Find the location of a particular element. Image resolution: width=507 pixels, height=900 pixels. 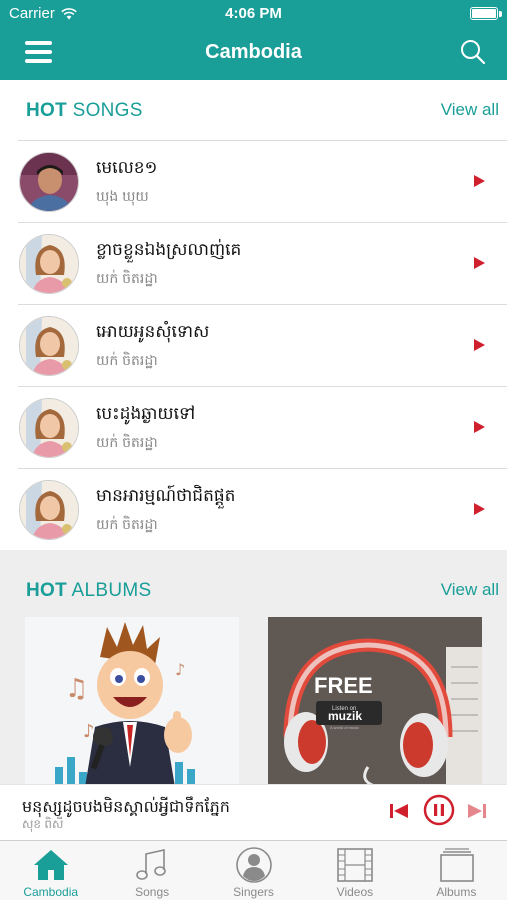

hot-songs-header: HOT SONGS View all is located at coordinates (253, 110).